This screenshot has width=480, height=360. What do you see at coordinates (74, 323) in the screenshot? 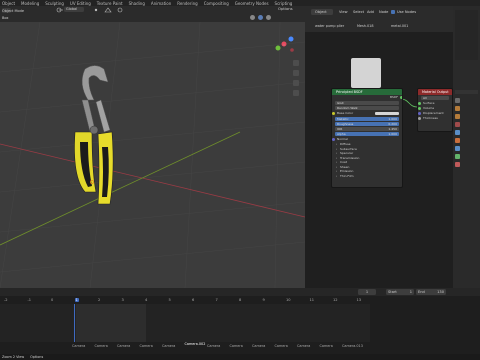
I see `playhead-line` at bounding box center [74, 323].